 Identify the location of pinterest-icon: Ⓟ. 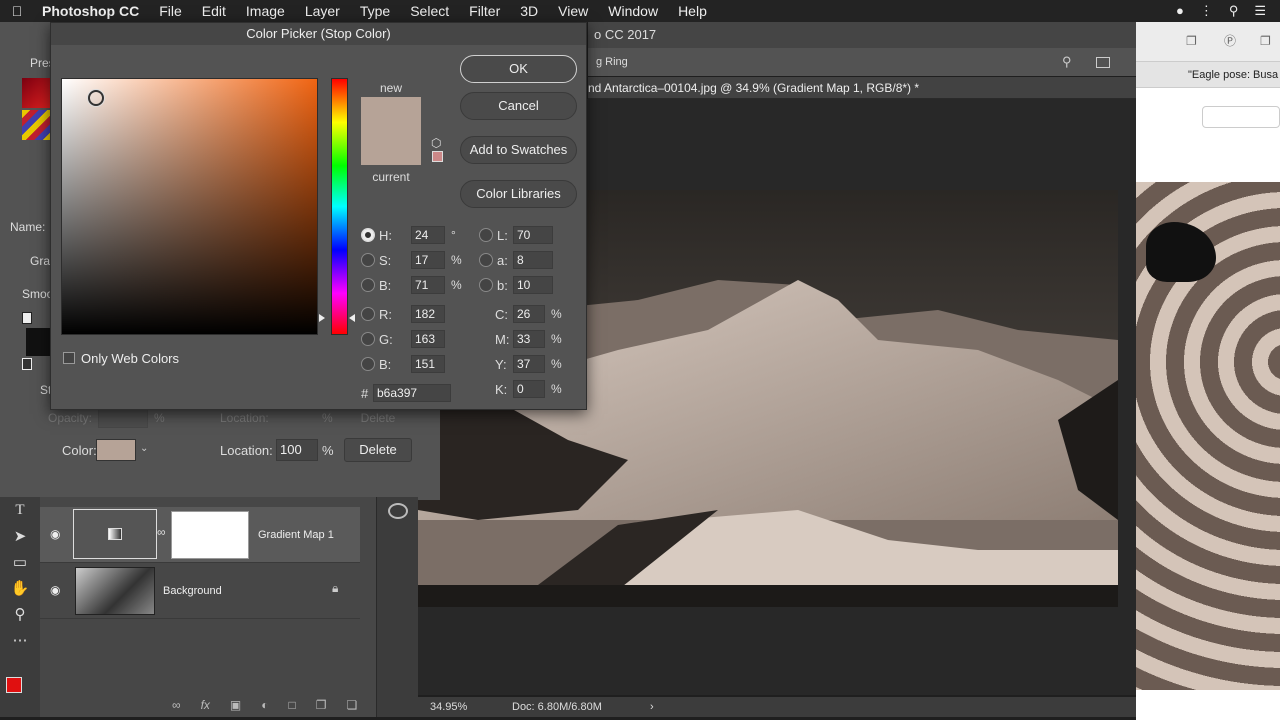
(1230, 40).